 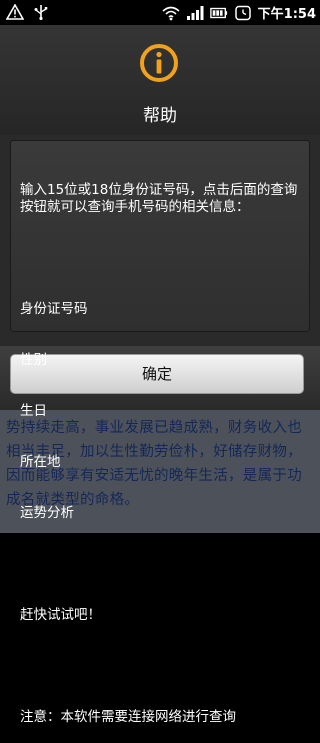 I want to click on message-item: 生日, so click(x=33, y=411).